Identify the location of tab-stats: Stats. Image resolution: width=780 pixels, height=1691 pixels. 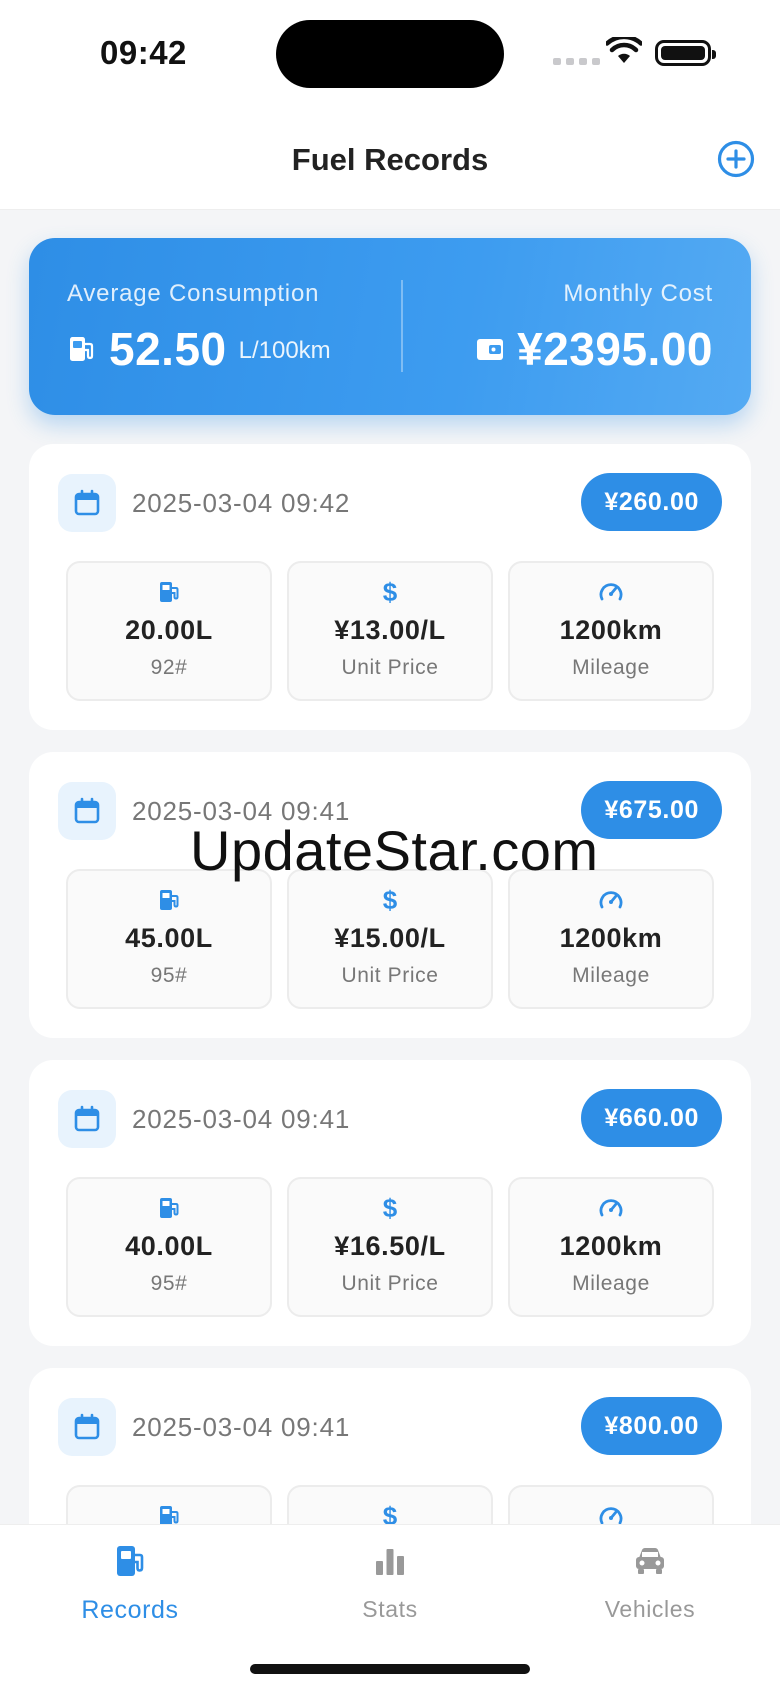
(390, 1583).